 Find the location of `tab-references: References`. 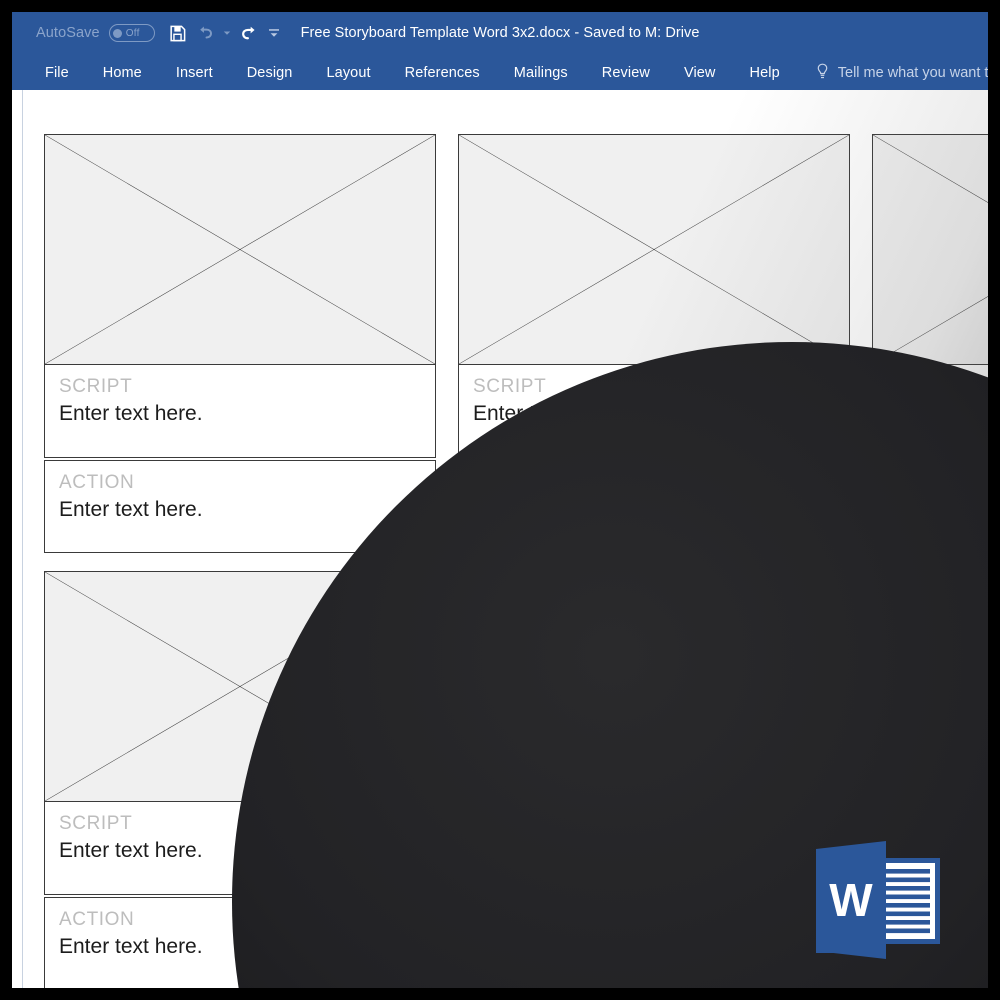

tab-references: References is located at coordinates (442, 73).